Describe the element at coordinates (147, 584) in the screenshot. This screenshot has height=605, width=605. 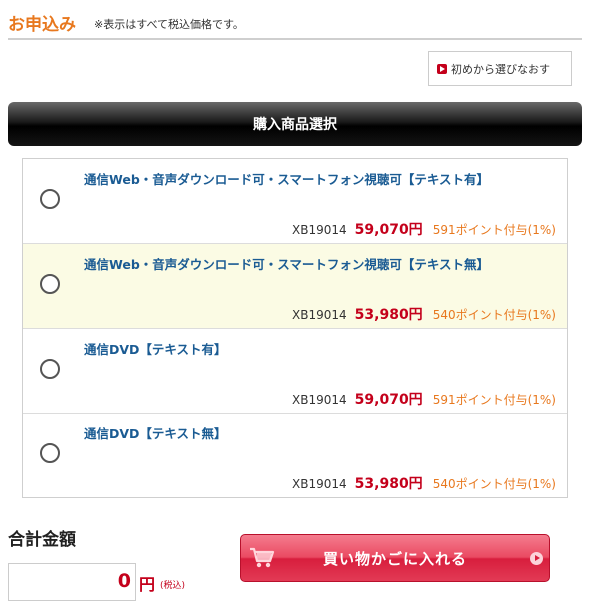
I see `total-currency: 円` at that location.